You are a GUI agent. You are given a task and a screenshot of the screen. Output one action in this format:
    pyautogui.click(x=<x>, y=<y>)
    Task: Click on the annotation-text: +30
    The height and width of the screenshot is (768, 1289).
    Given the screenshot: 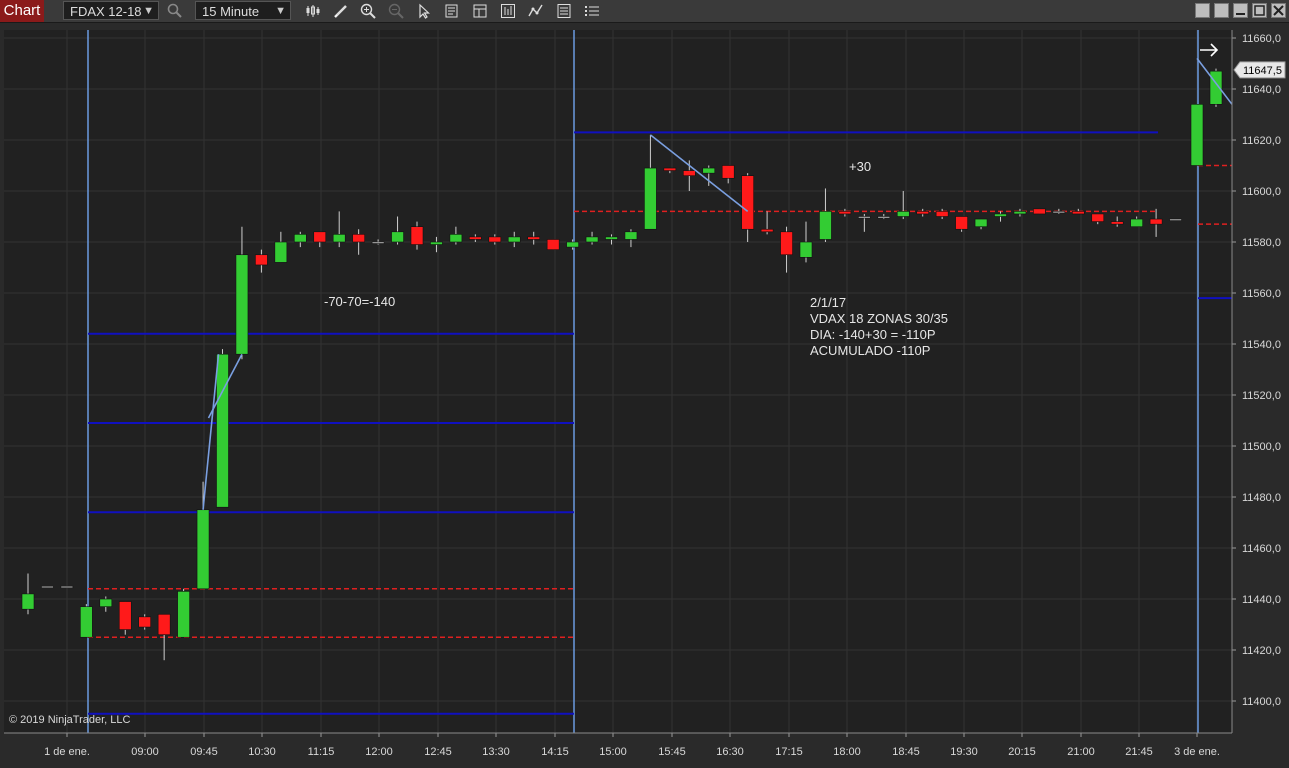 What is the action you would take?
    pyautogui.click(x=860, y=166)
    